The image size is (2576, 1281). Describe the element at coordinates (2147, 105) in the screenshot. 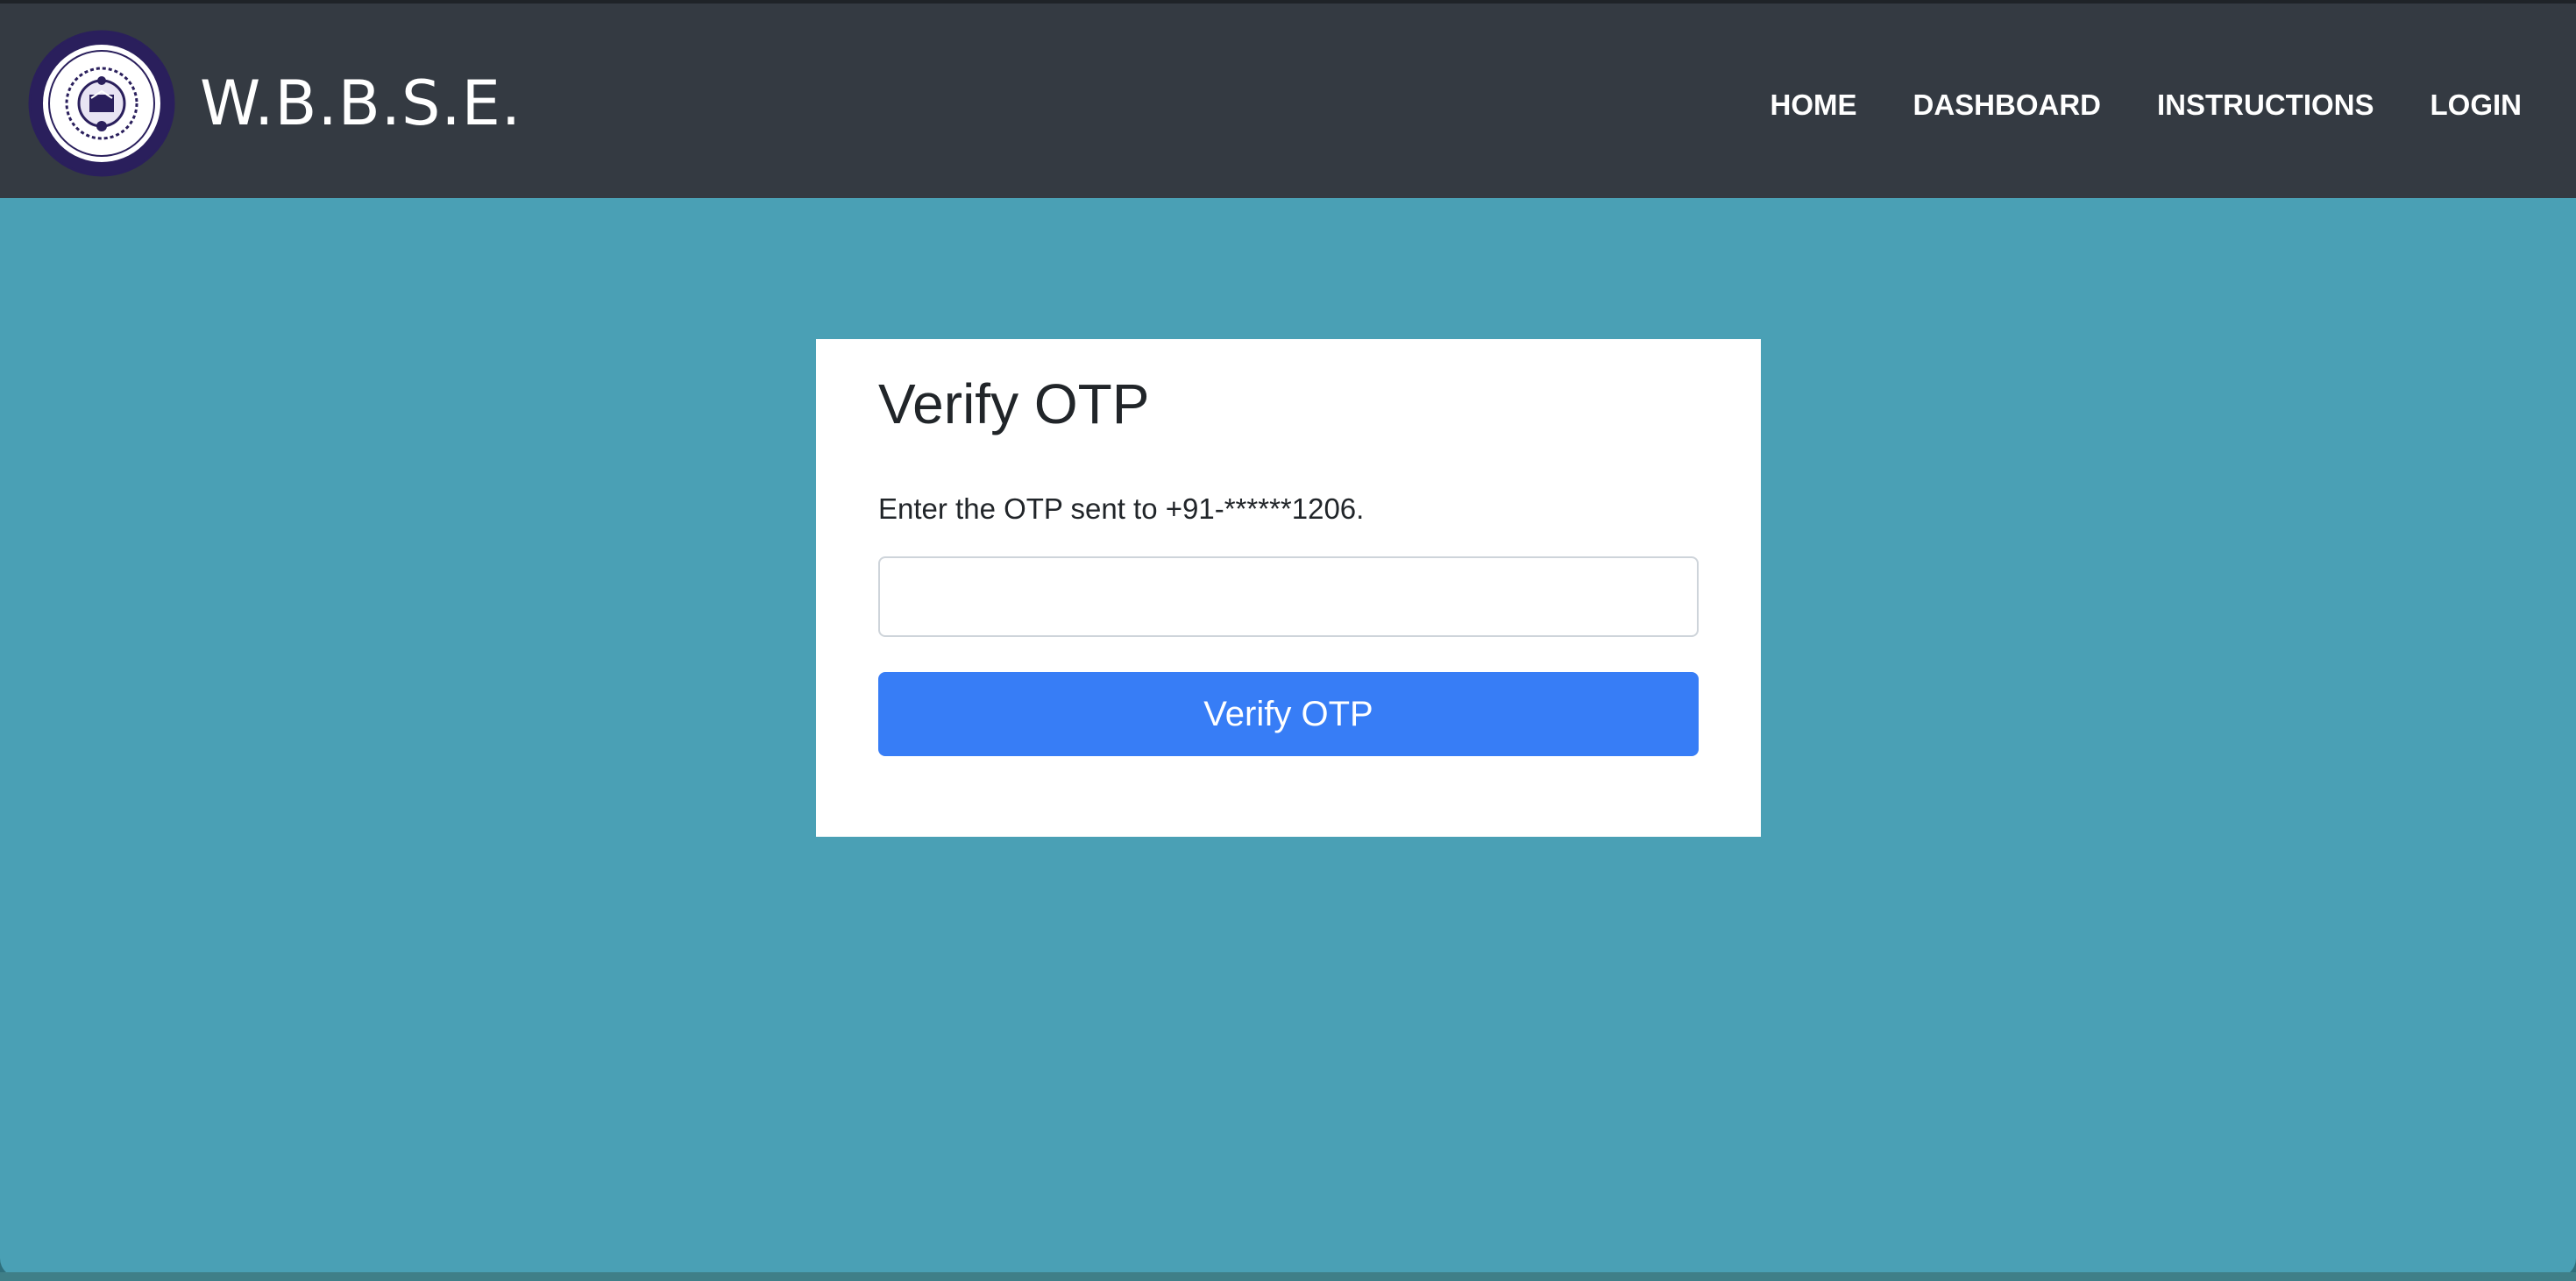

I see `main-nav: HOME DASHBOARD INSTRUCTIONS LOGIN` at that location.